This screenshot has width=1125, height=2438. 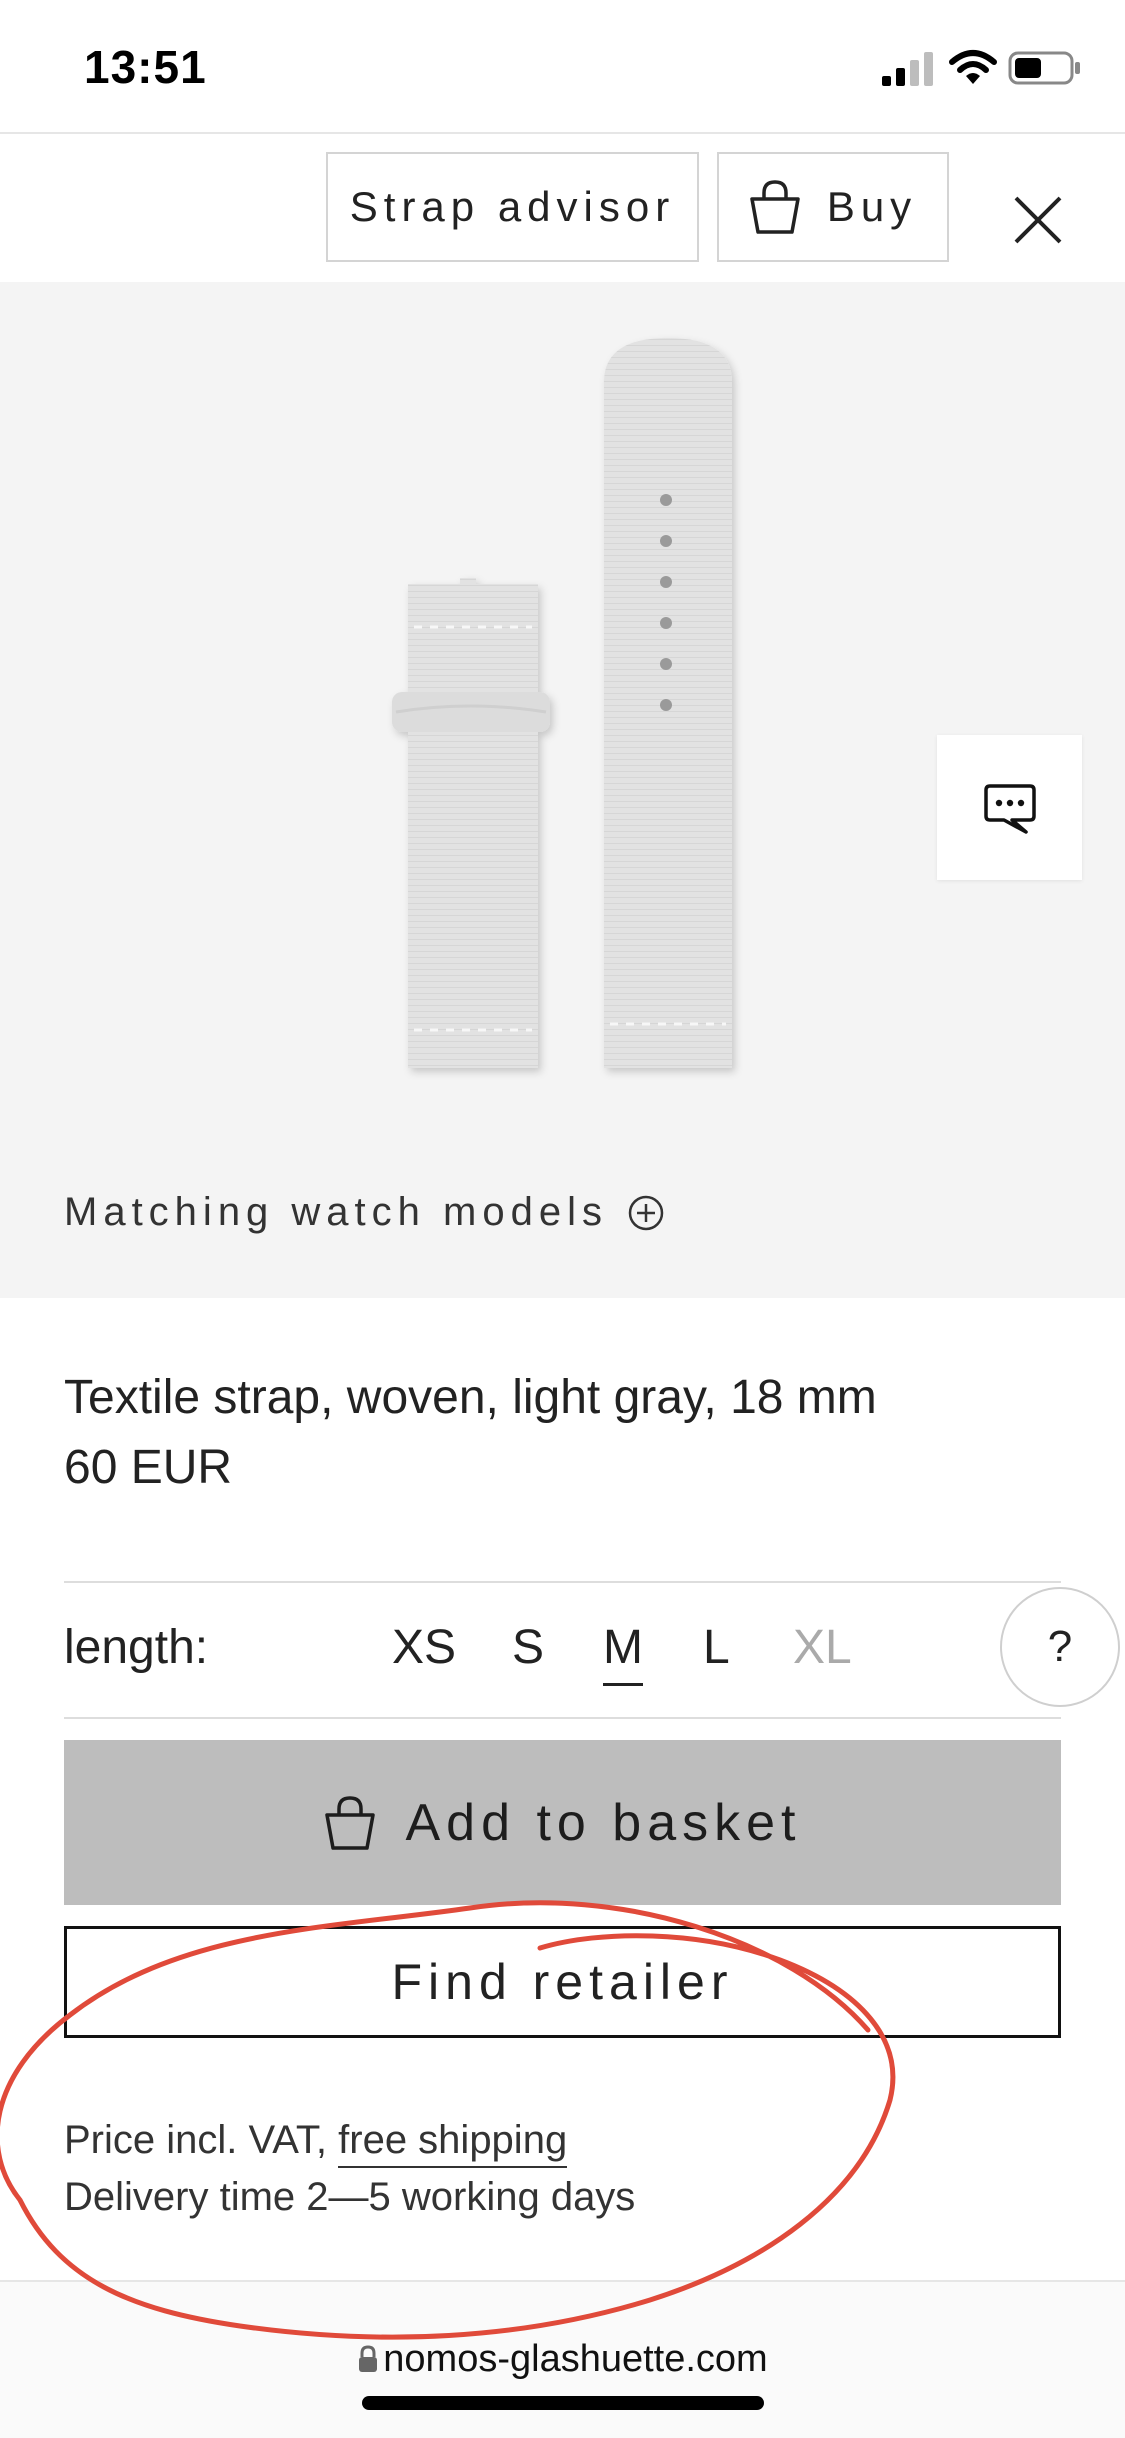 I want to click on size-option-xl-unavailable: XL, so click(x=822, y=1647).